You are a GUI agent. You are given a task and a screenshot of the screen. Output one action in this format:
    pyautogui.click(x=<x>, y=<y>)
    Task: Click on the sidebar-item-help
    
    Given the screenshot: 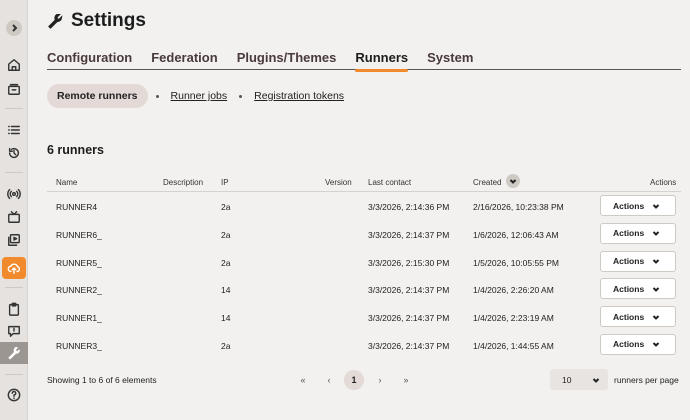 What is the action you would take?
    pyautogui.click(x=14, y=395)
    